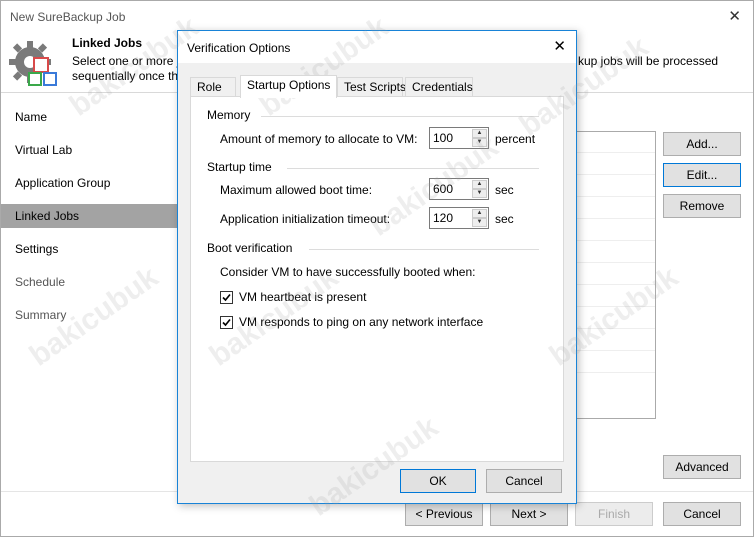 The image size is (754, 537). What do you see at coordinates (89, 117) in the screenshot?
I see `nav-step-name: Name` at bounding box center [89, 117].